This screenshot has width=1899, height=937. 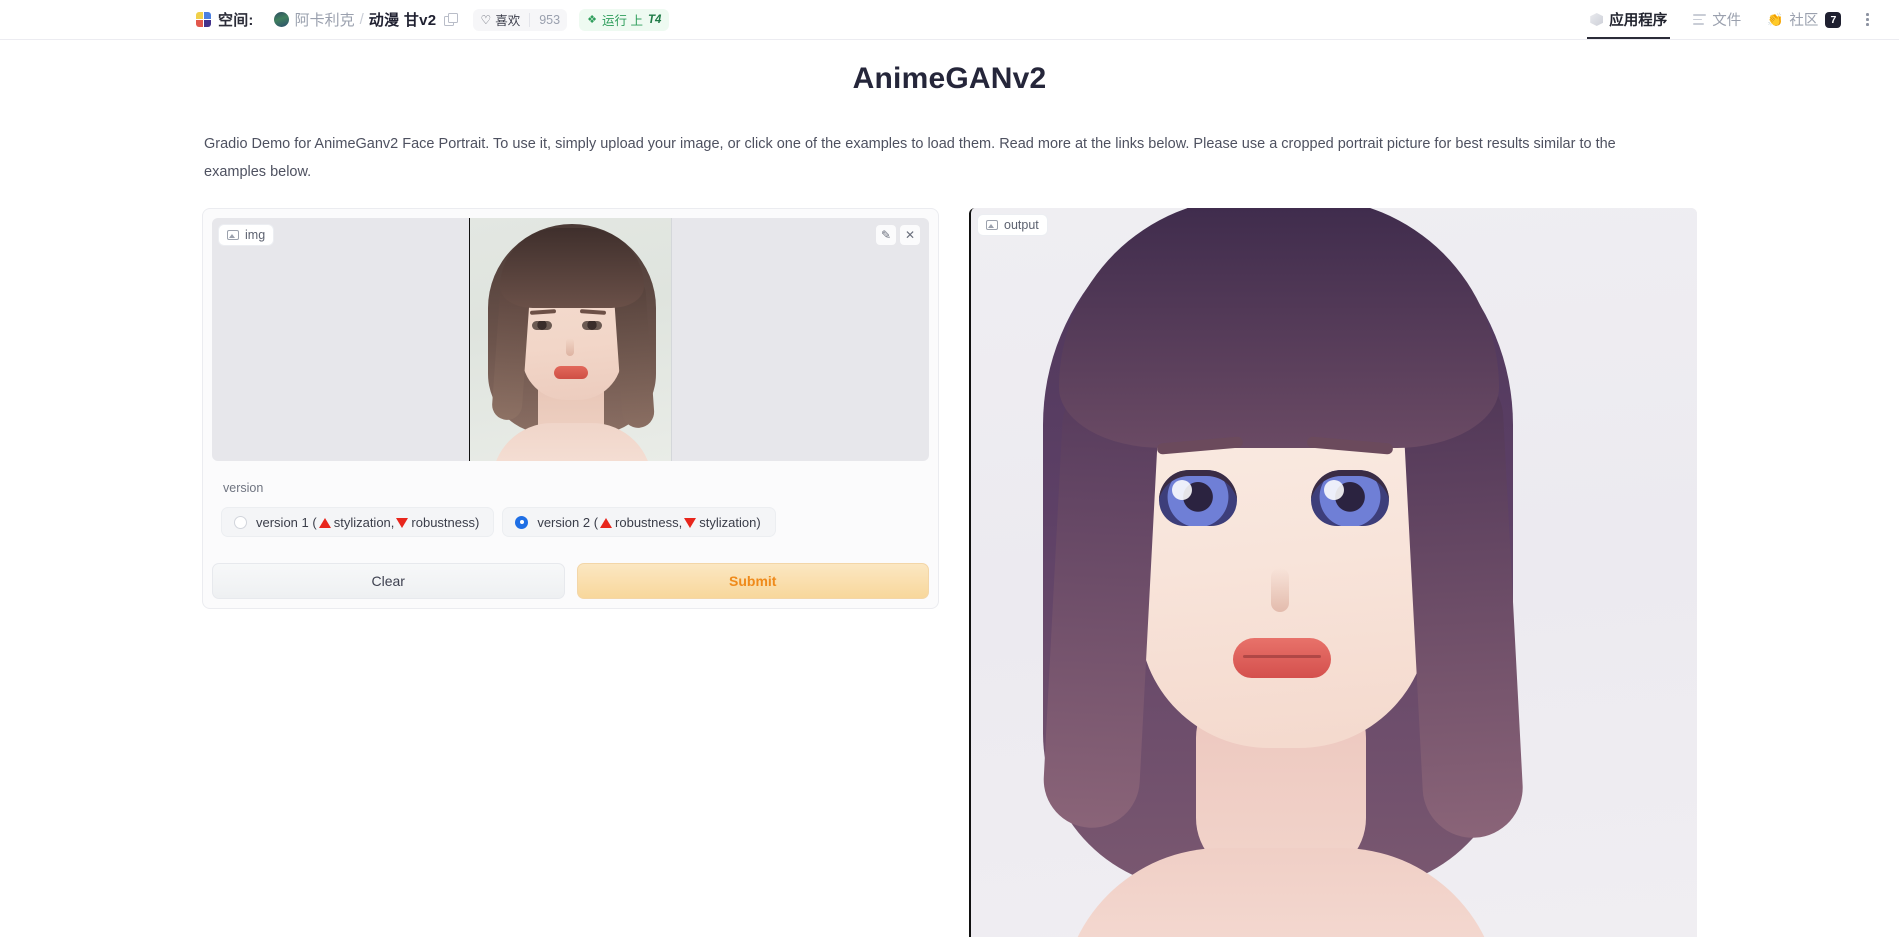 I want to click on radio-version-2-down-label: stylization), so click(x=730, y=522).